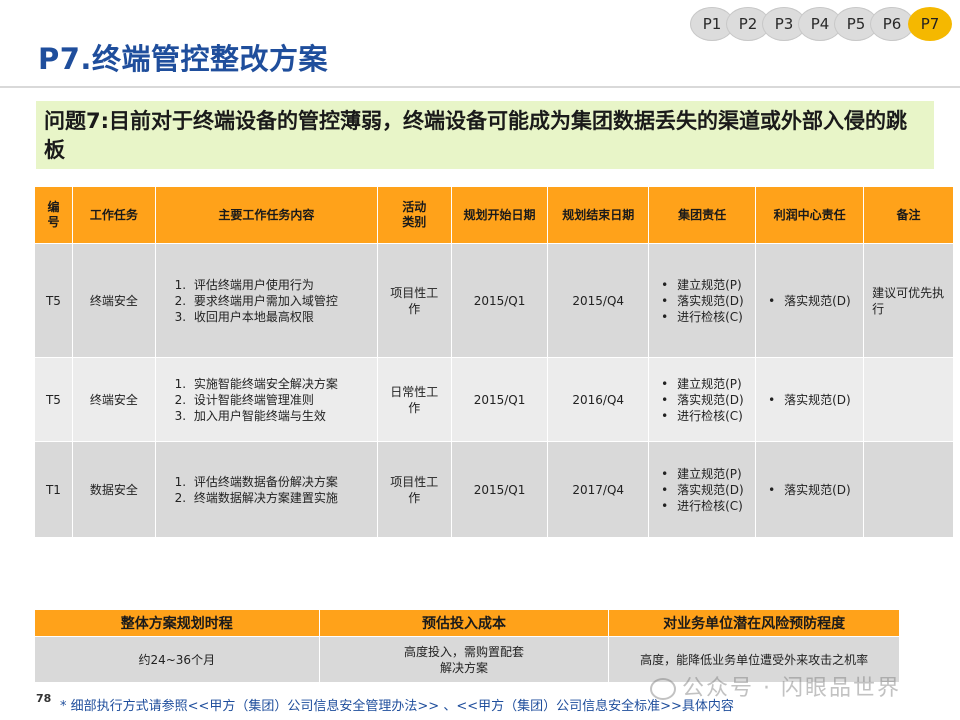 The height and width of the screenshot is (720, 960). Describe the element at coordinates (266, 215) in the screenshot. I see `header-content: 主要工作任务内容` at that location.